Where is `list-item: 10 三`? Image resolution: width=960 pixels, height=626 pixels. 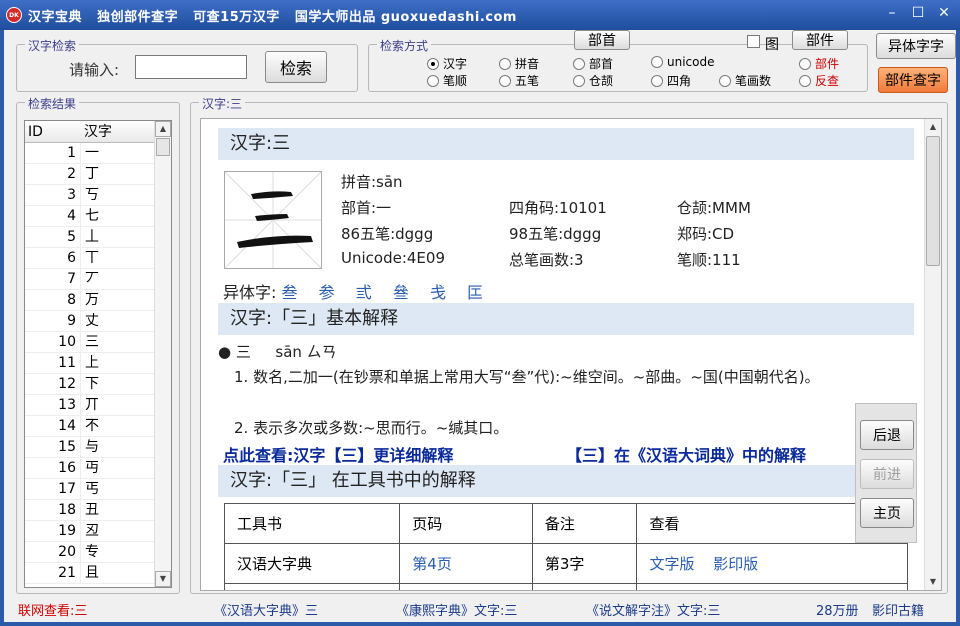 list-item: 10 三 is located at coordinates (98, 342).